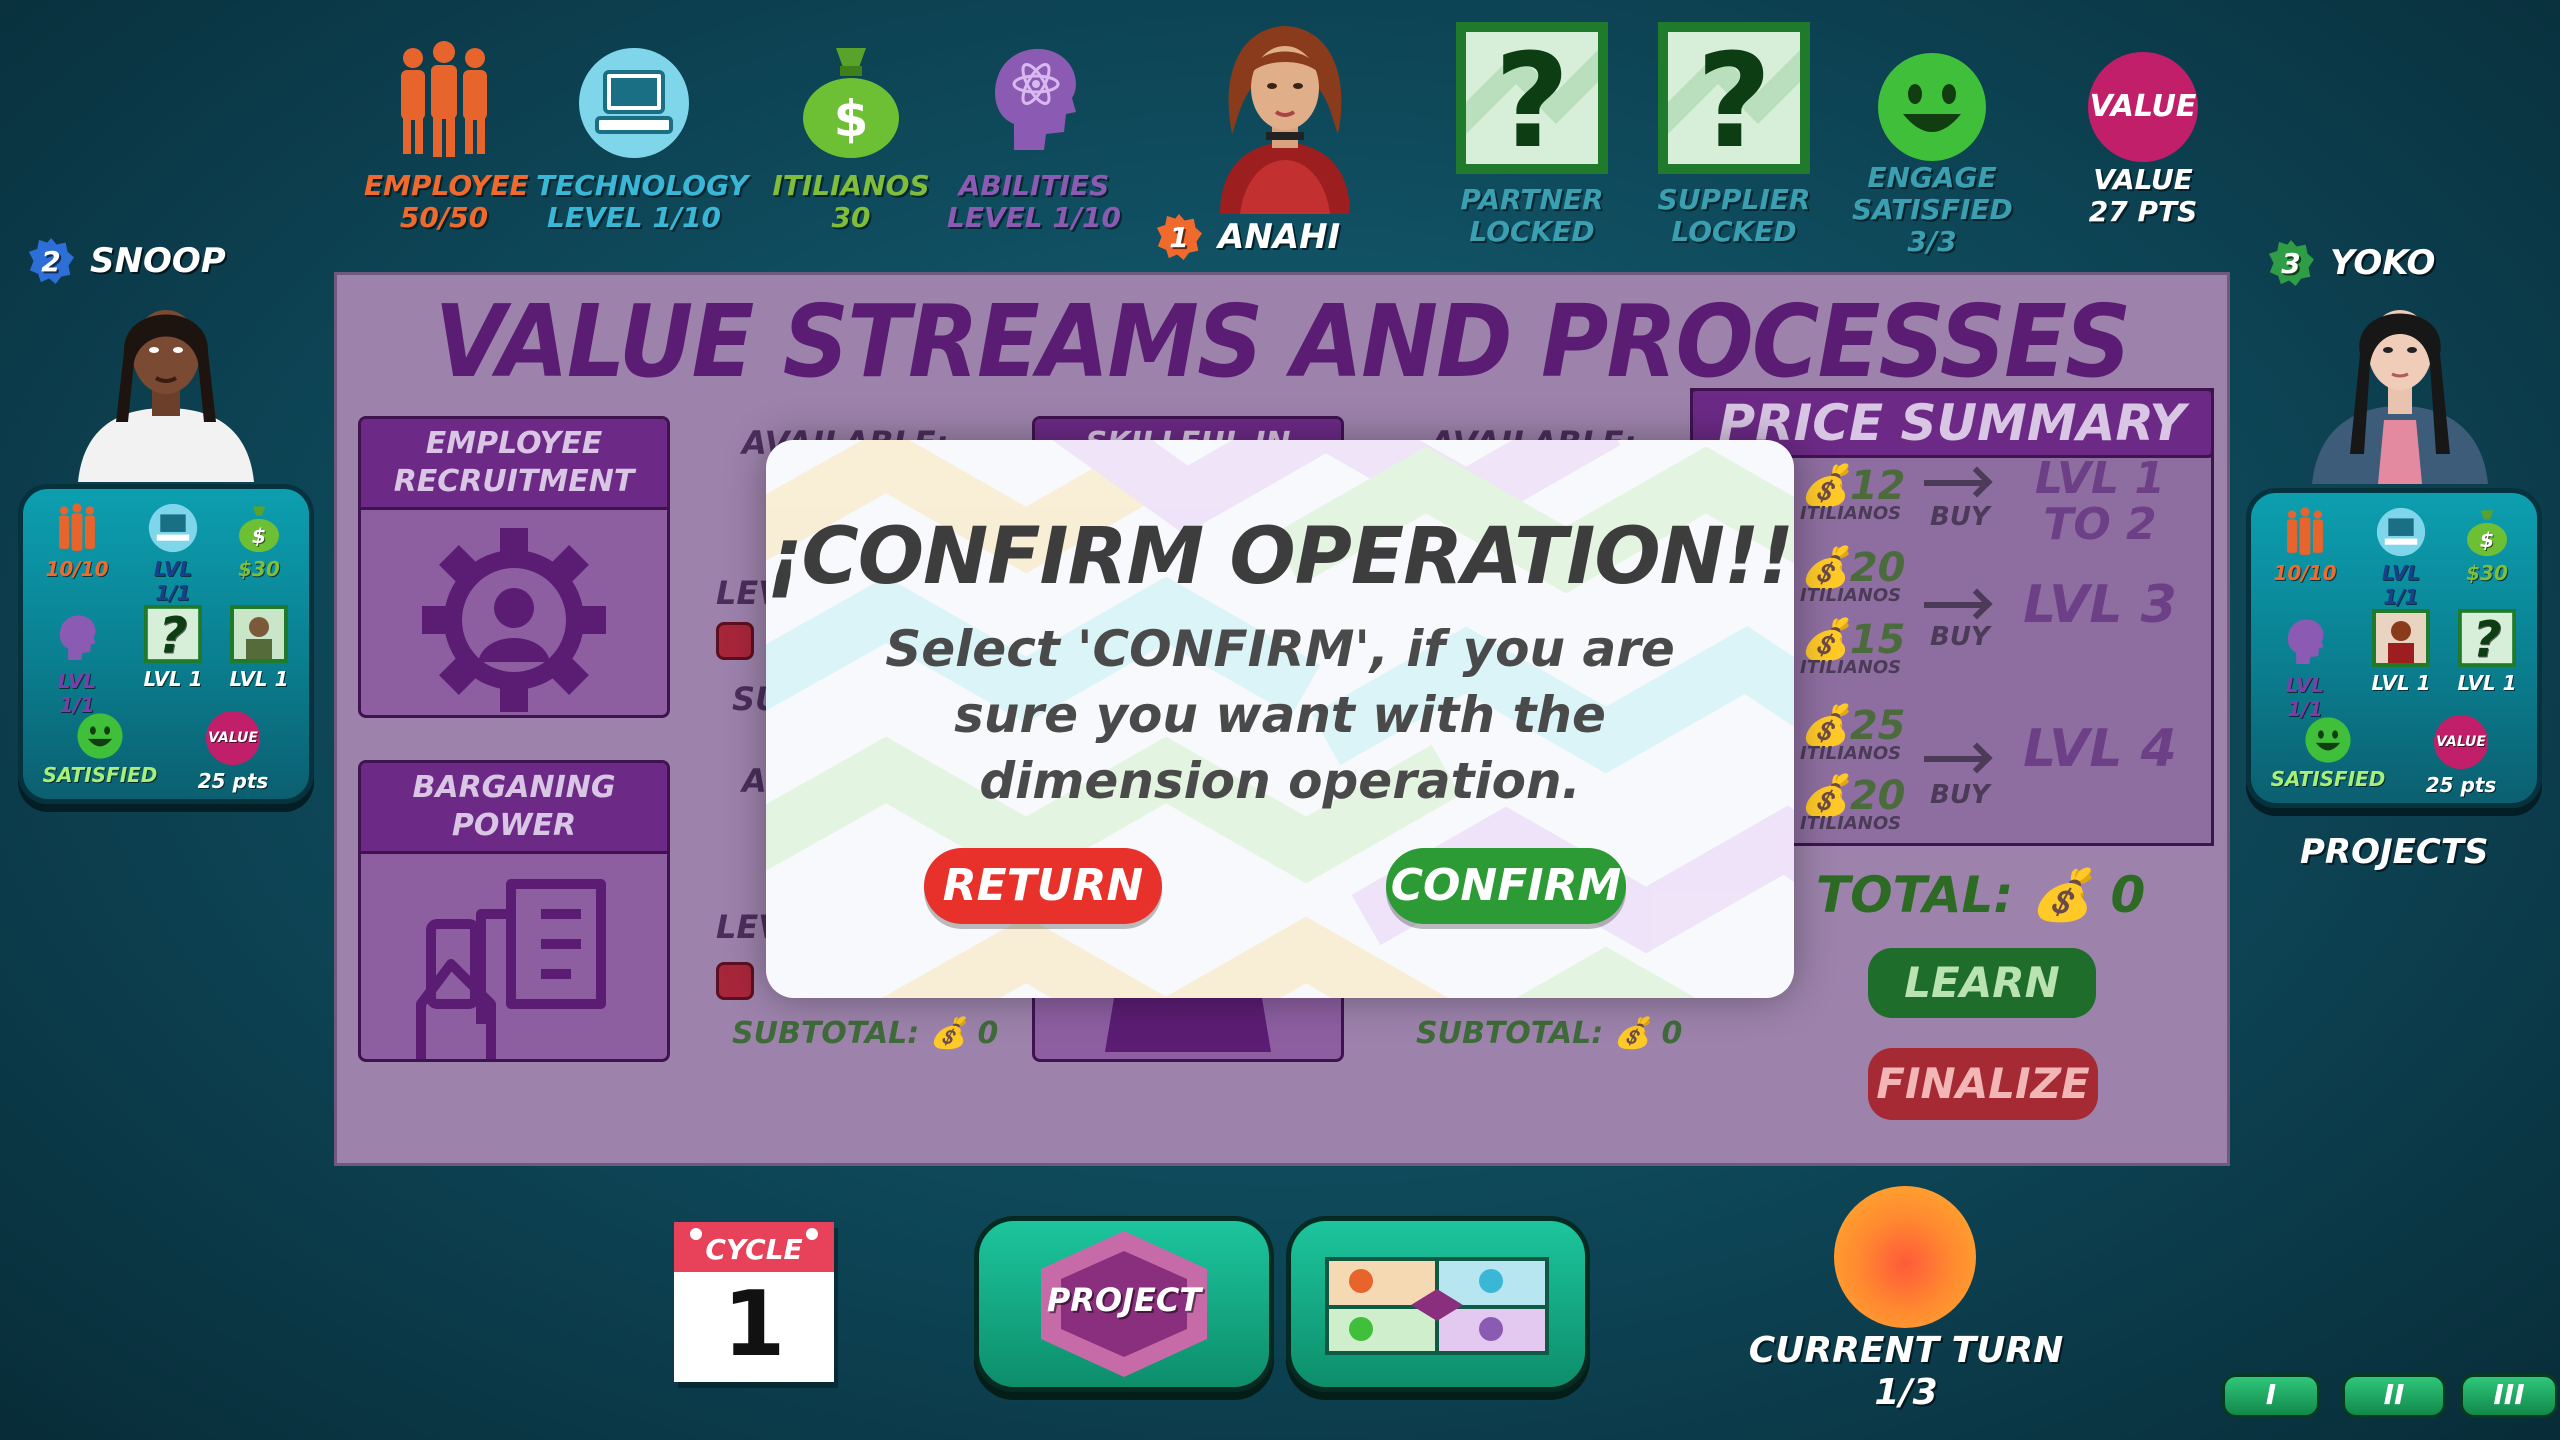 The width and height of the screenshot is (2560, 1440). What do you see at coordinates (173, 554) in the screenshot?
I see `left-tech: LVL 1/1` at bounding box center [173, 554].